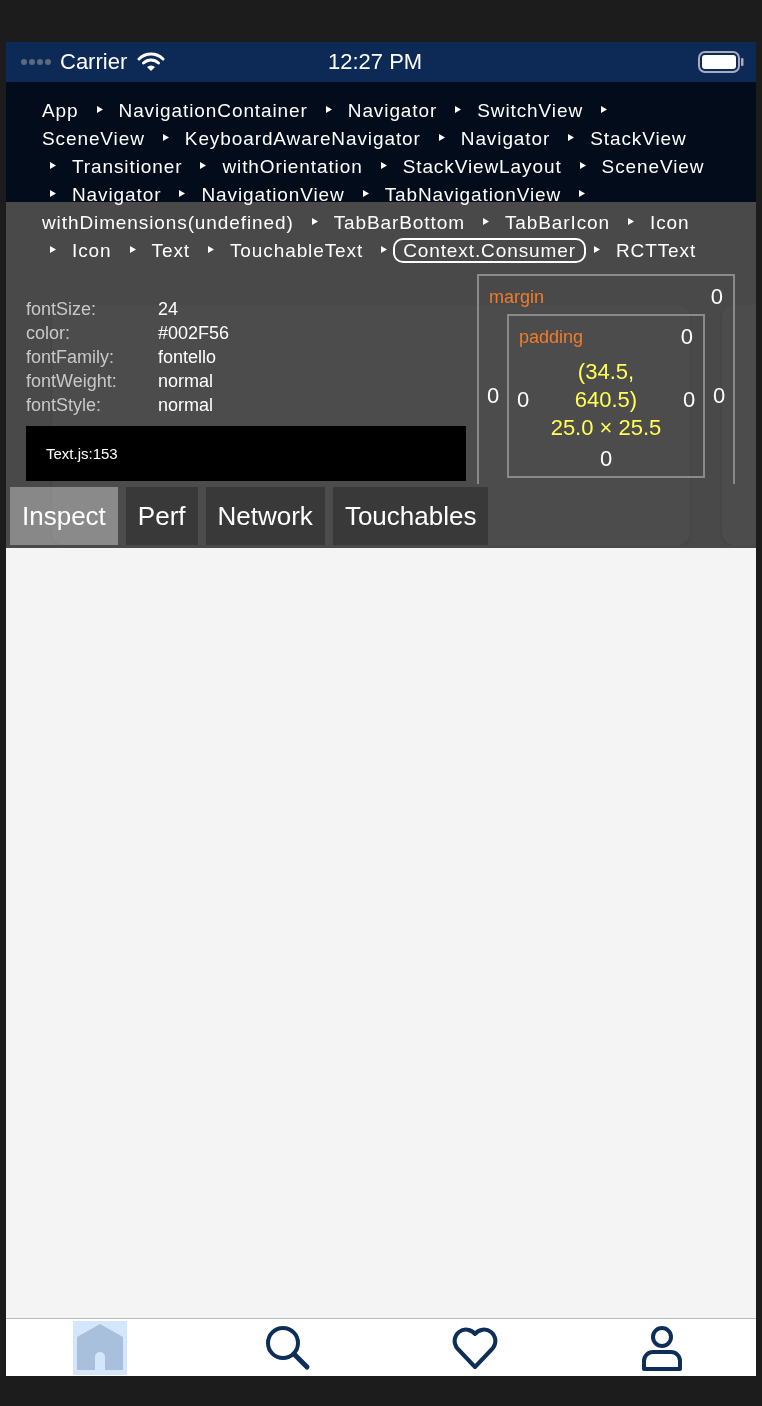  I want to click on carrier-name: Carrier, so click(94, 62).